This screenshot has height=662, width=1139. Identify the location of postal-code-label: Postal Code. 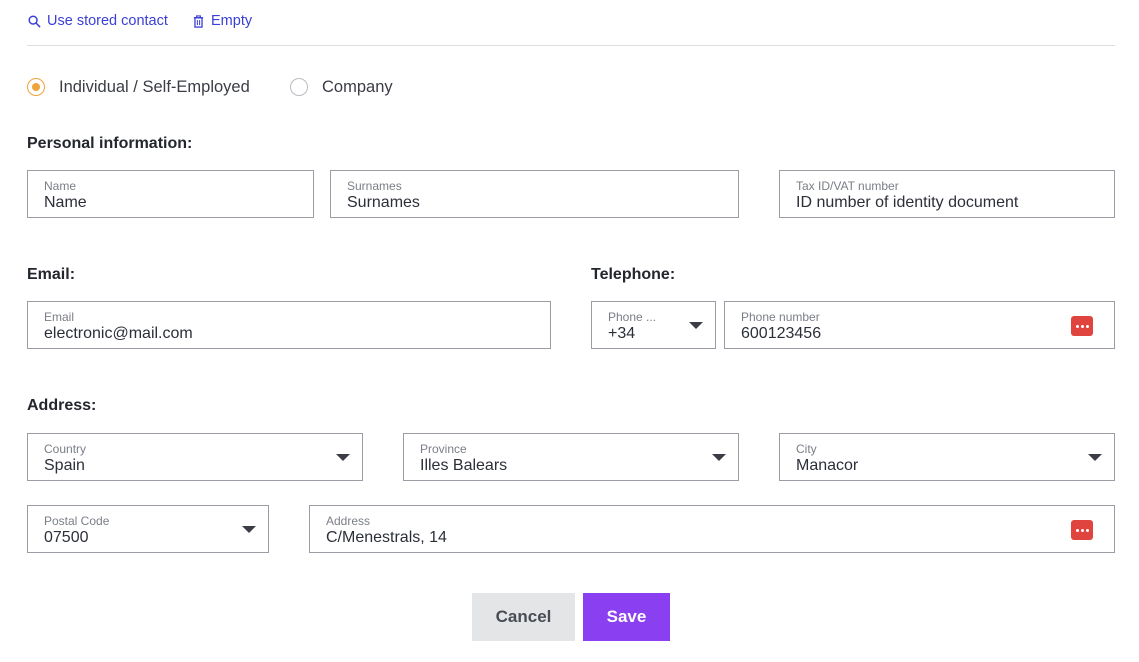
(77, 521).